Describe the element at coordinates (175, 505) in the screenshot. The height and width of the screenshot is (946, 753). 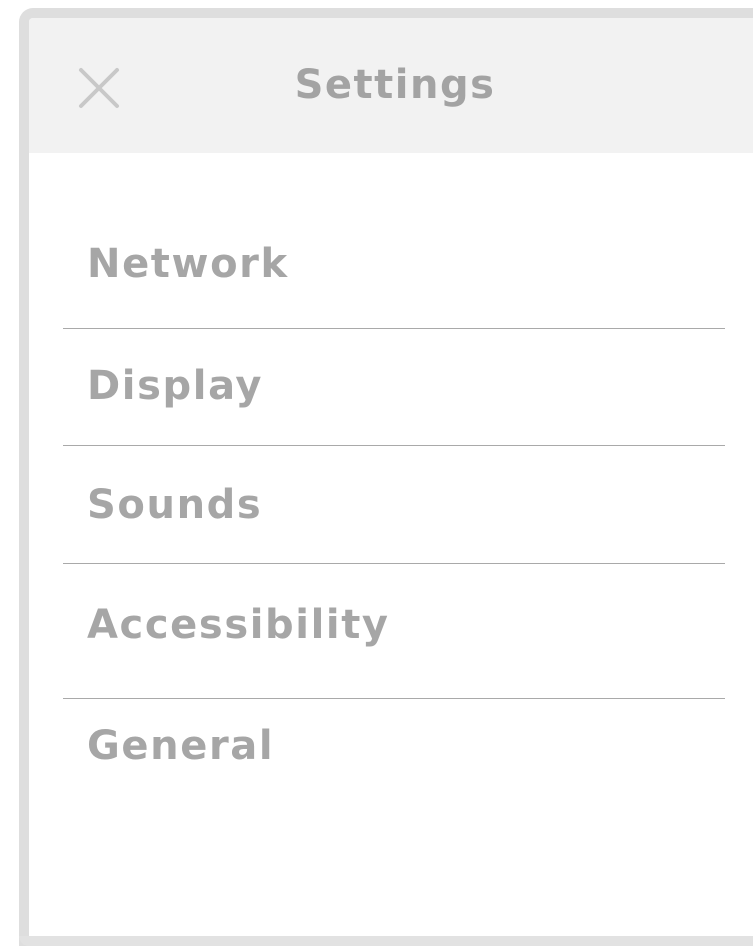
I see `menu-item-label: Sounds` at that location.